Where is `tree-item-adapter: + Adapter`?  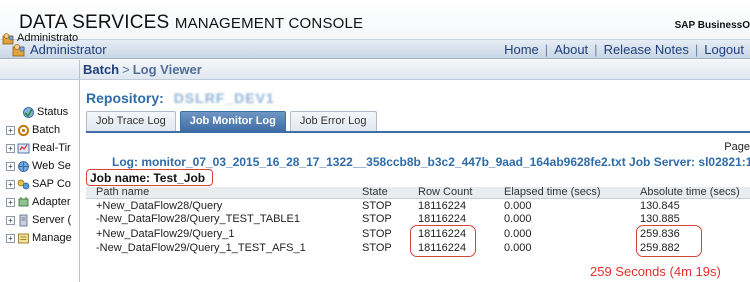 tree-item-adapter: + Adapter is located at coordinates (43, 202).